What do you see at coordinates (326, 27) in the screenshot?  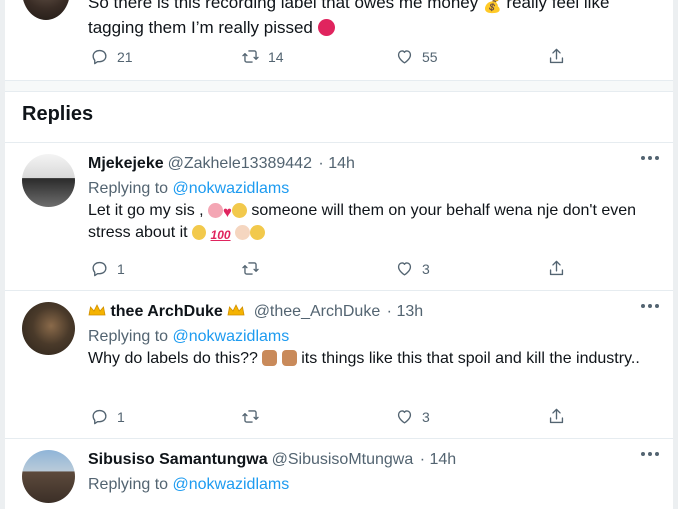 I see `angry-face-emoji` at bounding box center [326, 27].